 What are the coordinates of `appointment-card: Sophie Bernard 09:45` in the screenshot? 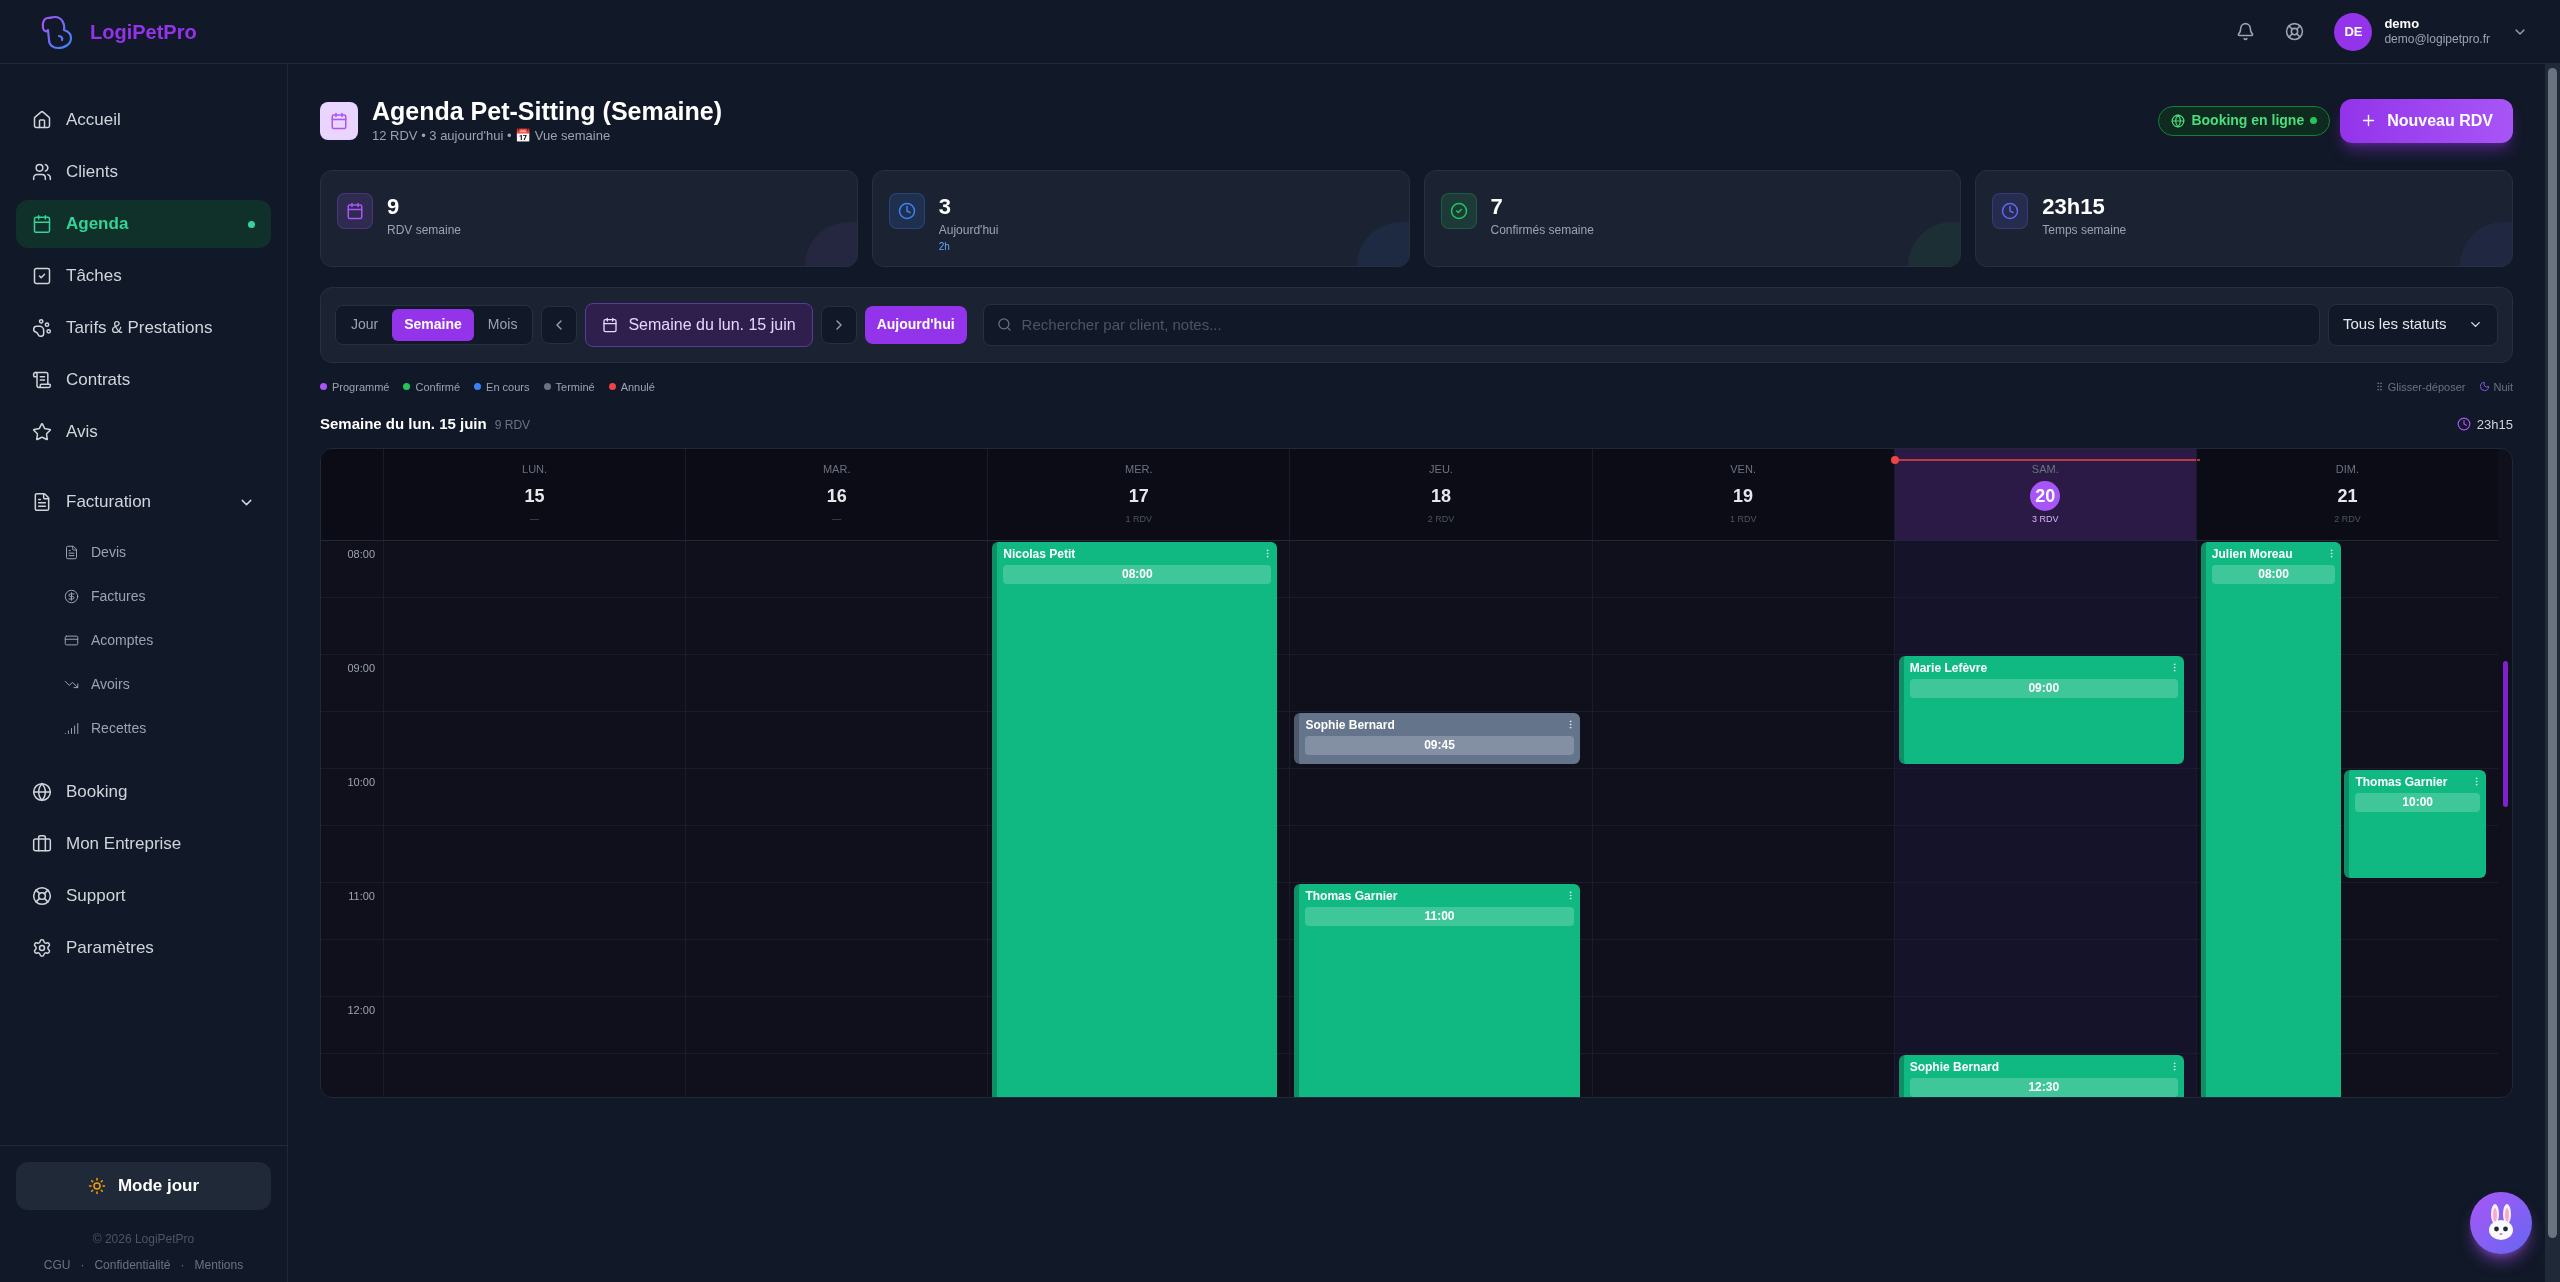 It's located at (1437, 738).